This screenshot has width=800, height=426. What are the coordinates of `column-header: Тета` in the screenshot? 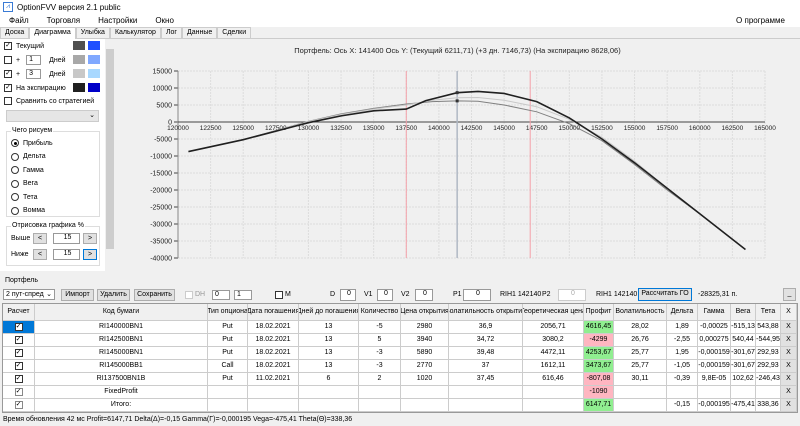 It's located at (768, 312).